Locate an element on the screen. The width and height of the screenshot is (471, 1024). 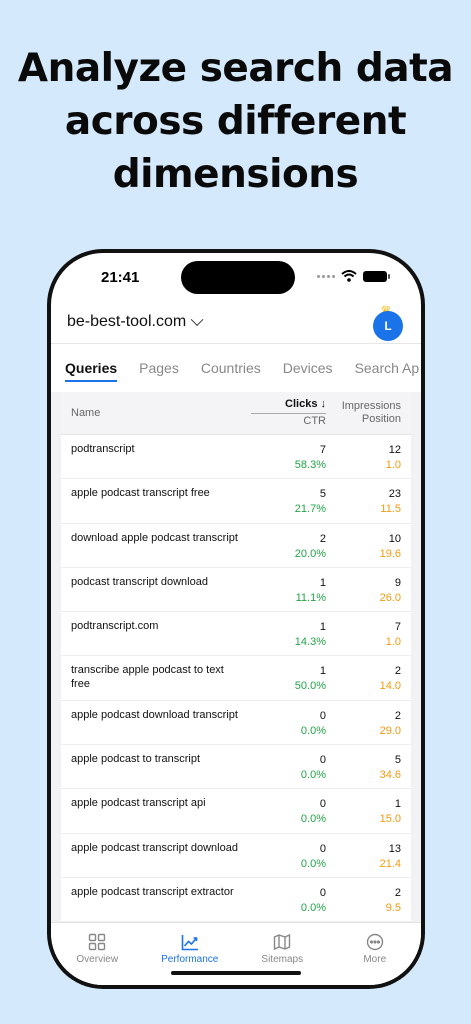
query-name: apple podcast transcript download is located at coordinates (154, 847).